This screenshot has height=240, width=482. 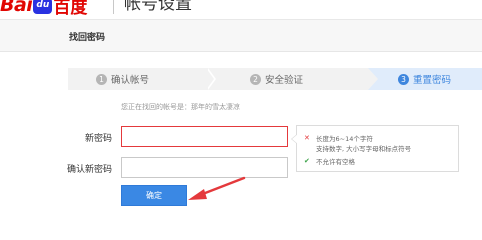 What do you see at coordinates (344, 139) in the screenshot?
I see `rule-length-text: 长度为6~14个字符` at bounding box center [344, 139].